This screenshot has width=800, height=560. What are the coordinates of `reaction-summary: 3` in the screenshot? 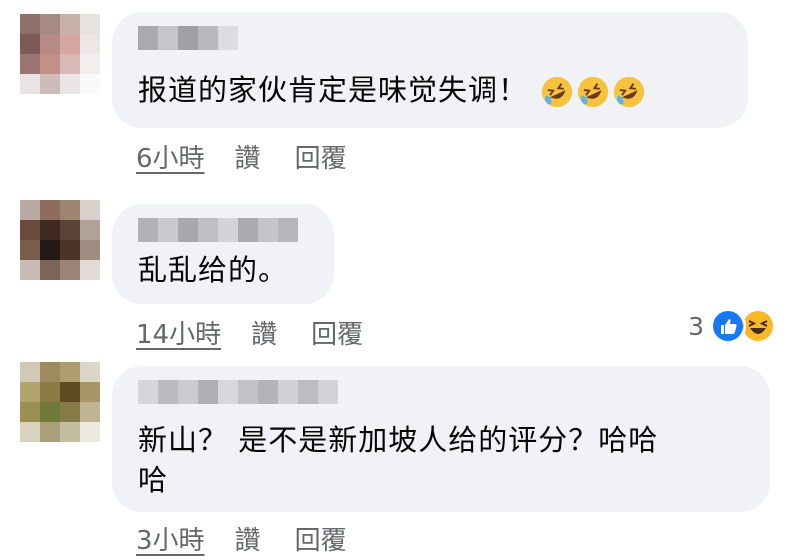 It's located at (732, 326).